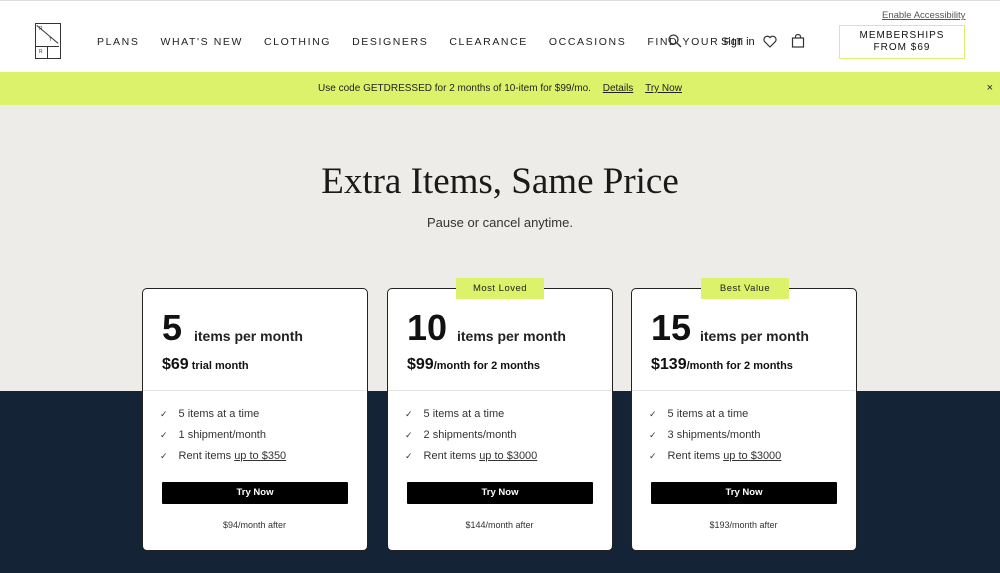 This screenshot has width=1000, height=573. Describe the element at coordinates (427, 327) in the screenshot. I see `plan-count: 10` at that location.